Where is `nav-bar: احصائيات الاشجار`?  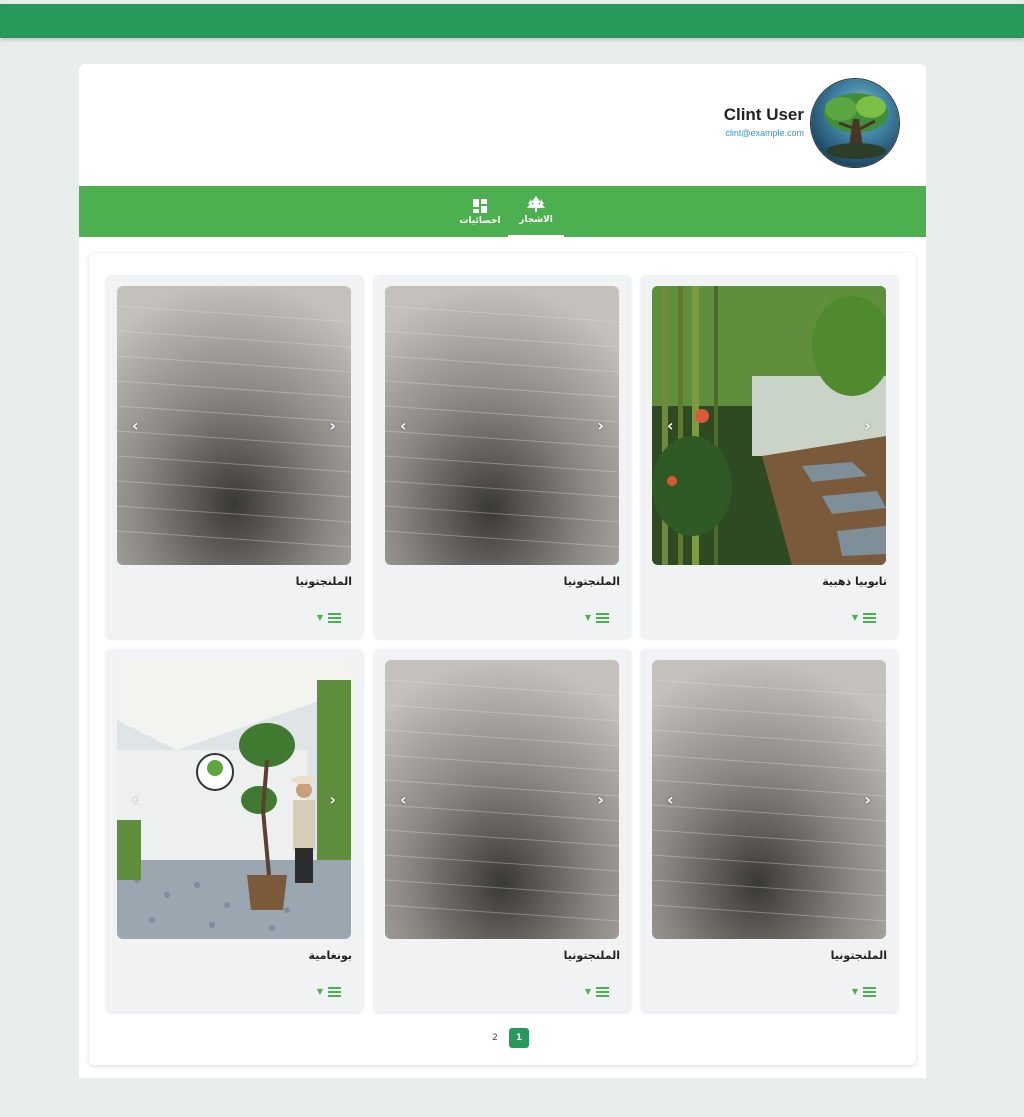
nav-bar: احصائيات الاشجار is located at coordinates (502, 211).